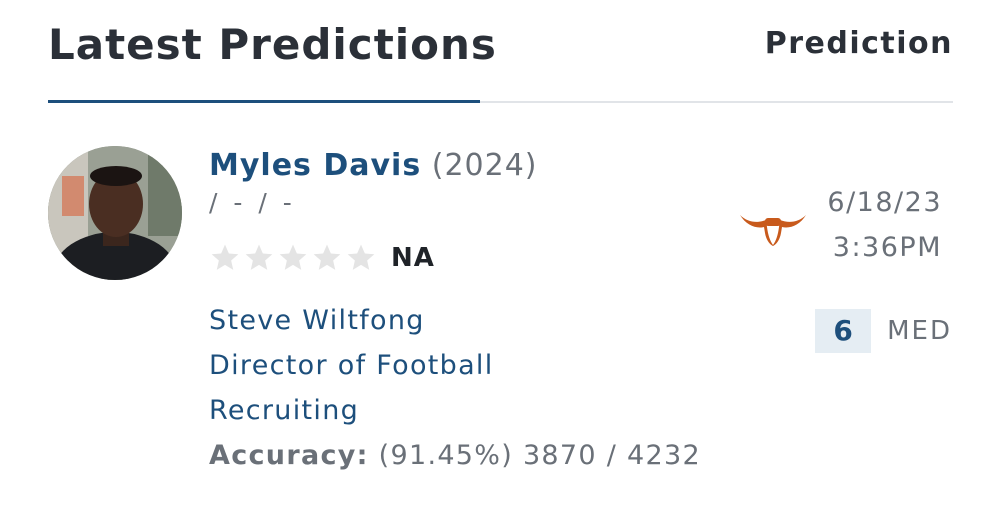  What do you see at coordinates (883, 331) in the screenshot?
I see `confidence-indicator: 6 MED` at bounding box center [883, 331].